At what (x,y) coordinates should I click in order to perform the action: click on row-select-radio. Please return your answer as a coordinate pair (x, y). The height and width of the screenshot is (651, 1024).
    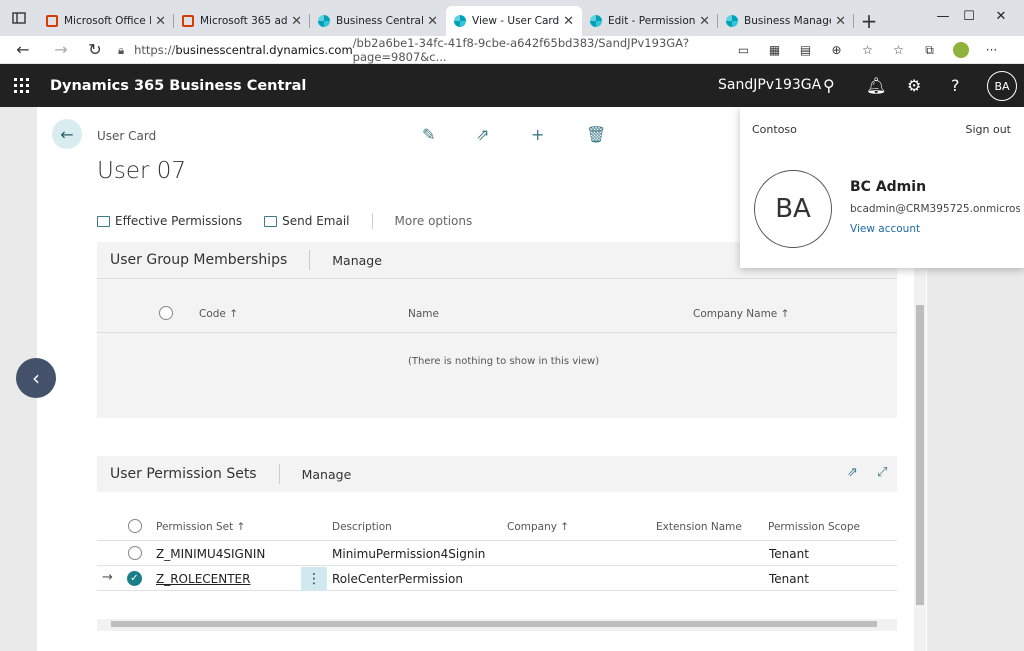
    Looking at the image, I should click on (135, 553).